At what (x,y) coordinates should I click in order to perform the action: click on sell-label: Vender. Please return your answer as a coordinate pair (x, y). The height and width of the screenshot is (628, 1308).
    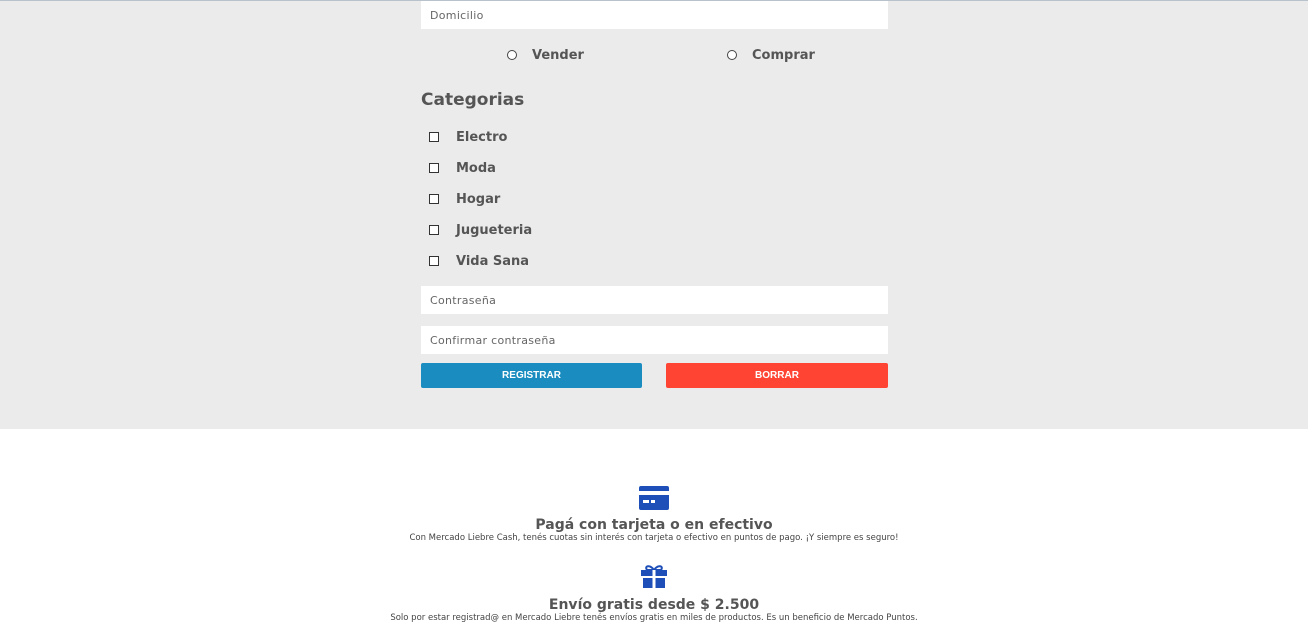
    Looking at the image, I should click on (558, 55).